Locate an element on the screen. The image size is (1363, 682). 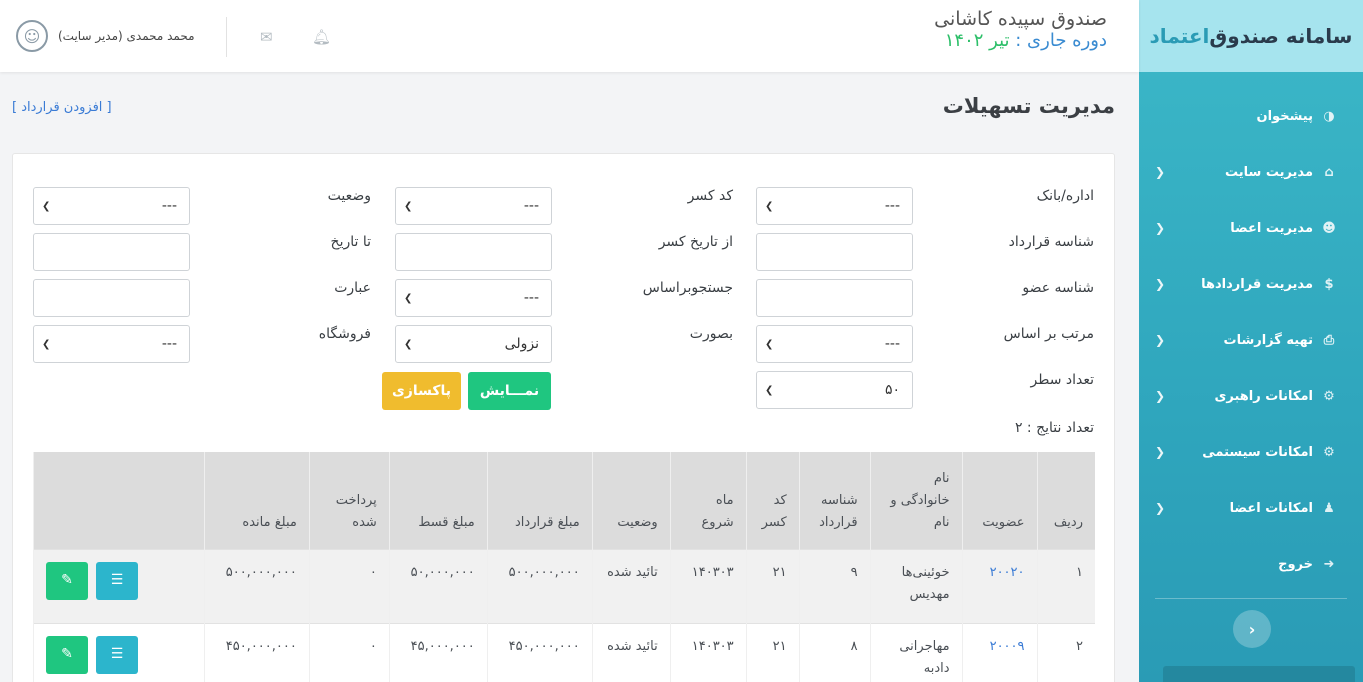
sidebar-item-label: مدیریت سایت is located at coordinates (1268, 172).